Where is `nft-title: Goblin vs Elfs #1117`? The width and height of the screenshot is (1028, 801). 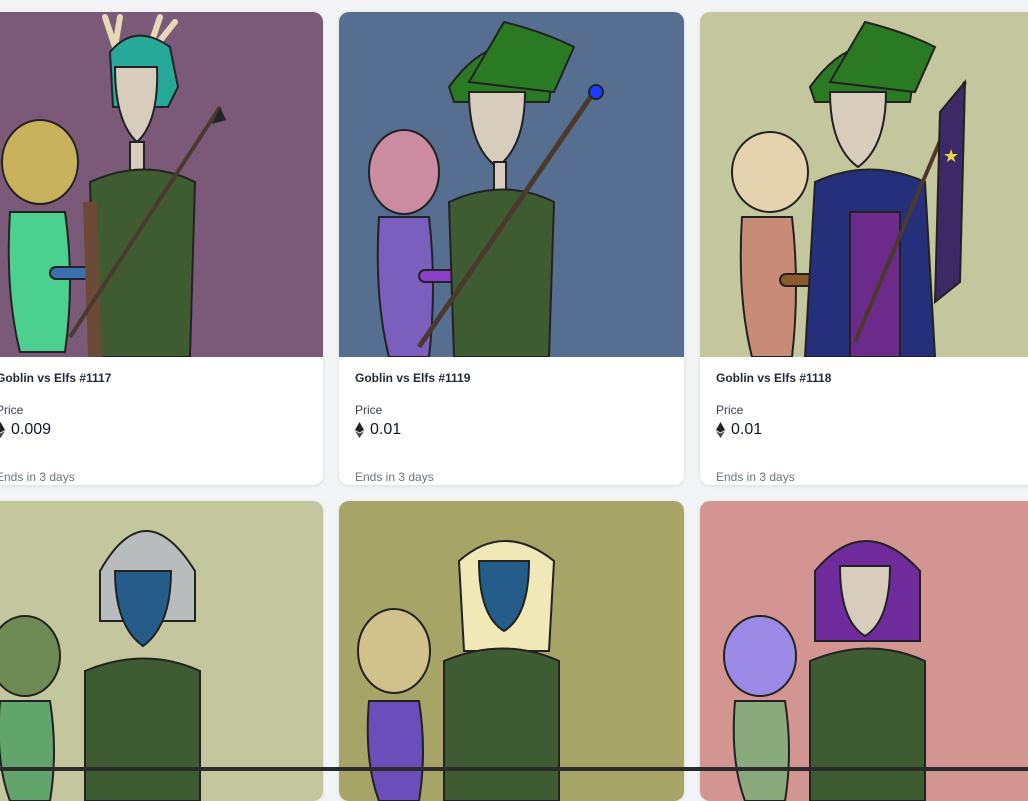
nft-title: Goblin vs Elfs #1117 is located at coordinates (55, 378).